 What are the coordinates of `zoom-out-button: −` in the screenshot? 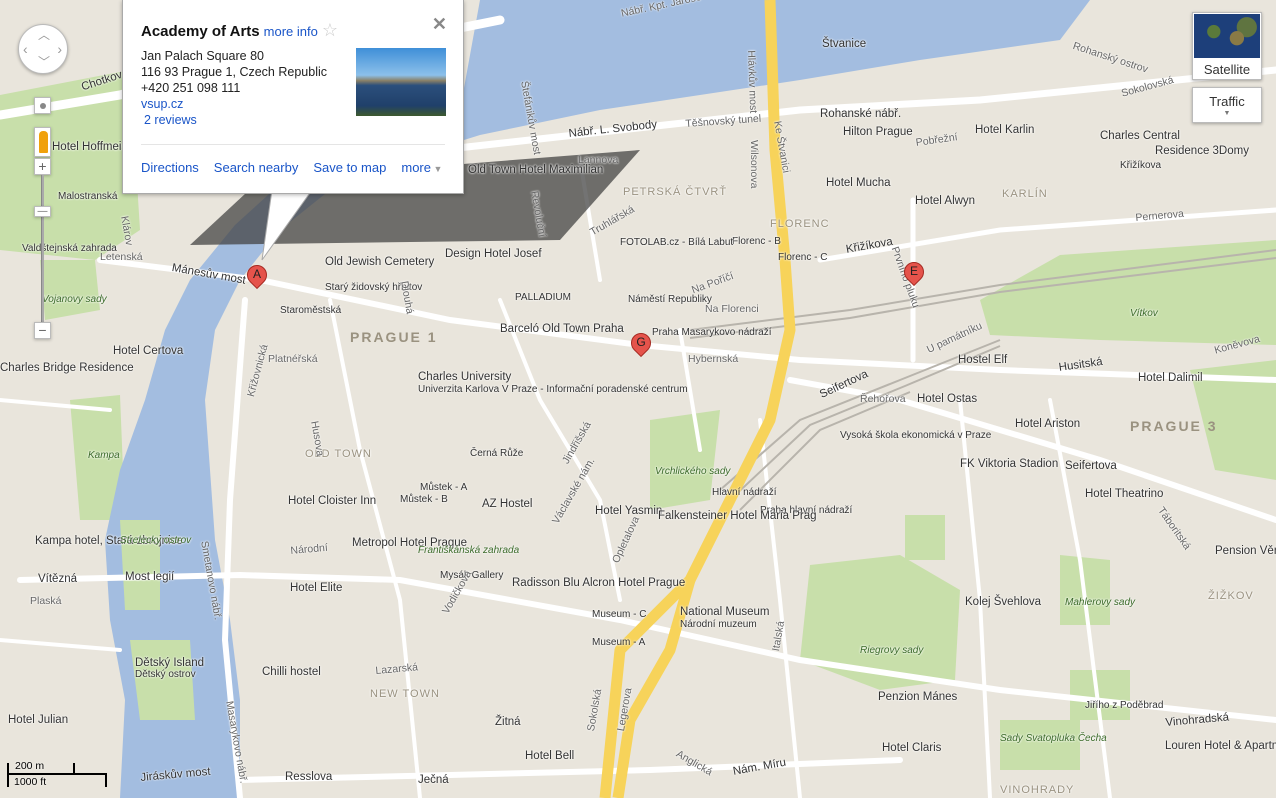 It's located at (42, 330).